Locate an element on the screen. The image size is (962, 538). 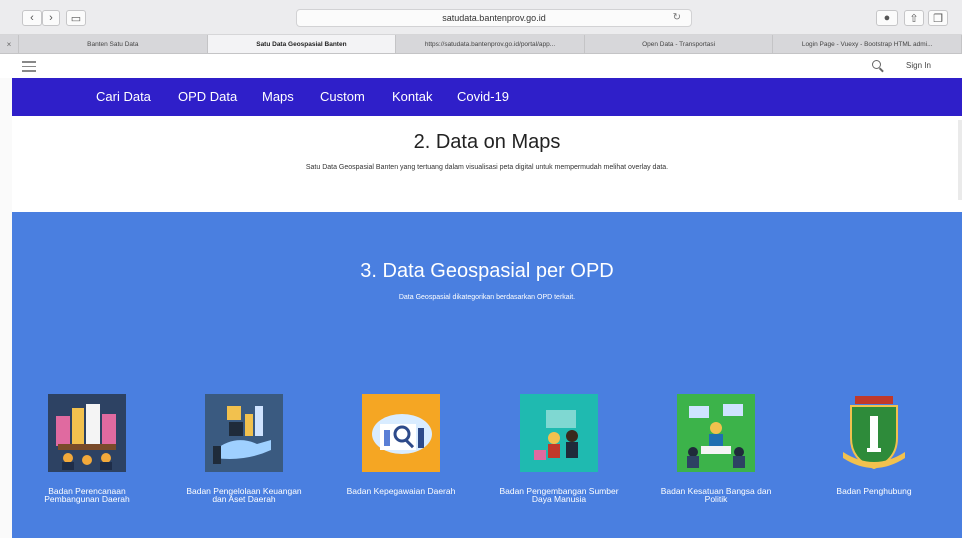
nav-covid-19: Covid-19 is located at coordinates (483, 96).